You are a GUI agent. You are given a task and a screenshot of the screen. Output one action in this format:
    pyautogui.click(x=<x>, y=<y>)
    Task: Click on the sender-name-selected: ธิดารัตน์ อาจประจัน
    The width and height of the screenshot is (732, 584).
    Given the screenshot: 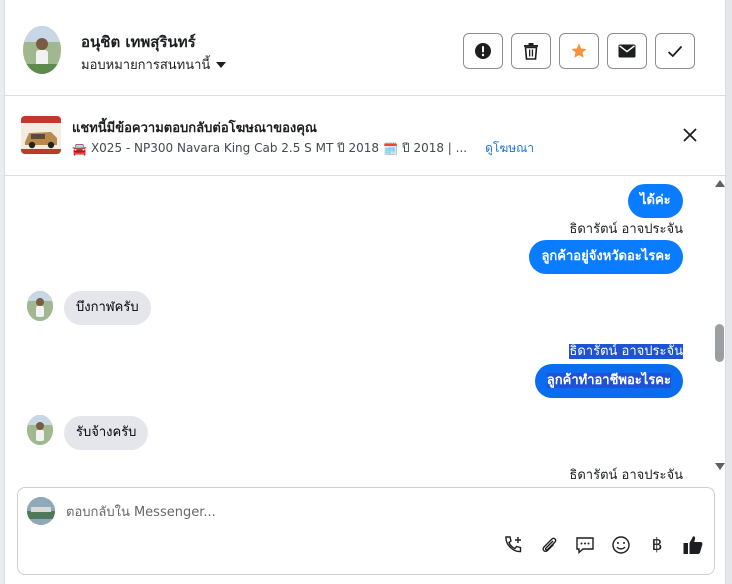 What is the action you would take?
    pyautogui.click(x=626, y=350)
    